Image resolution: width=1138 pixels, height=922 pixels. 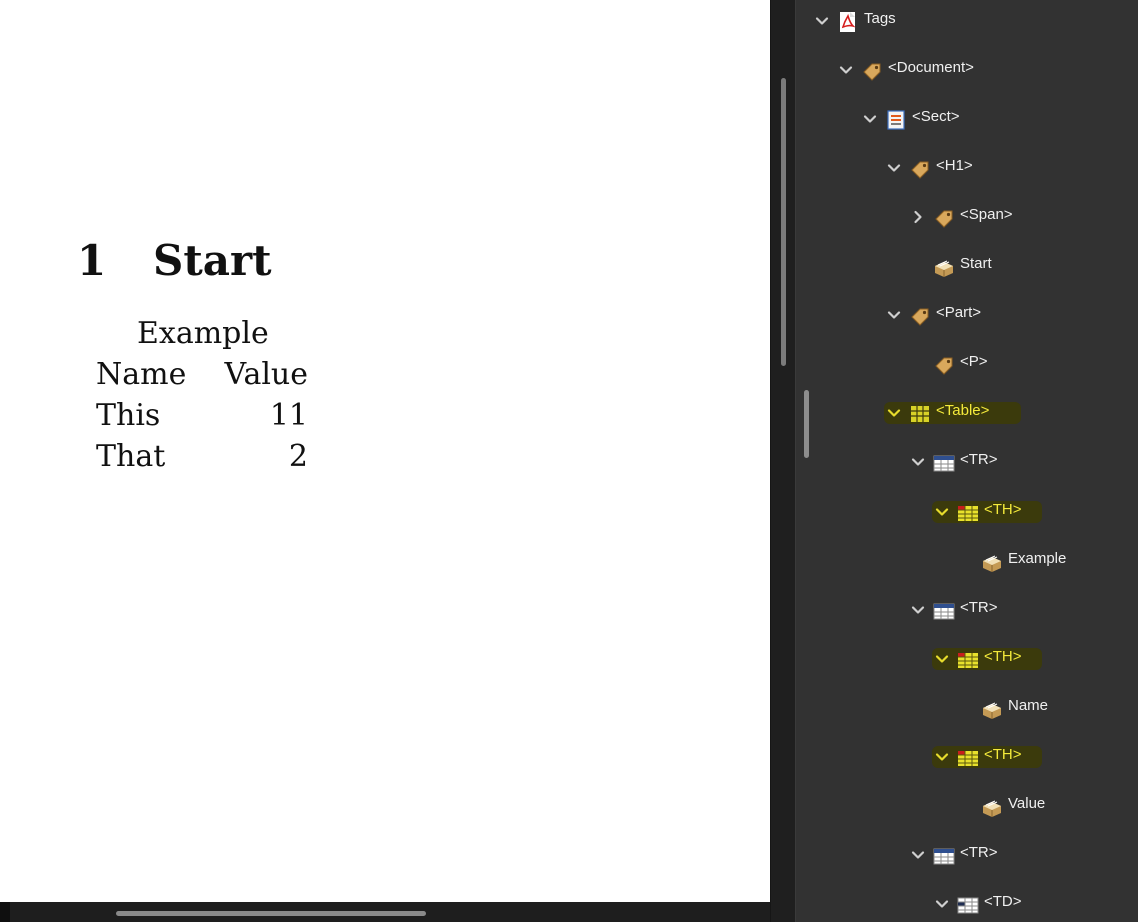 I want to click on table-cell: 11, so click(x=288, y=415).